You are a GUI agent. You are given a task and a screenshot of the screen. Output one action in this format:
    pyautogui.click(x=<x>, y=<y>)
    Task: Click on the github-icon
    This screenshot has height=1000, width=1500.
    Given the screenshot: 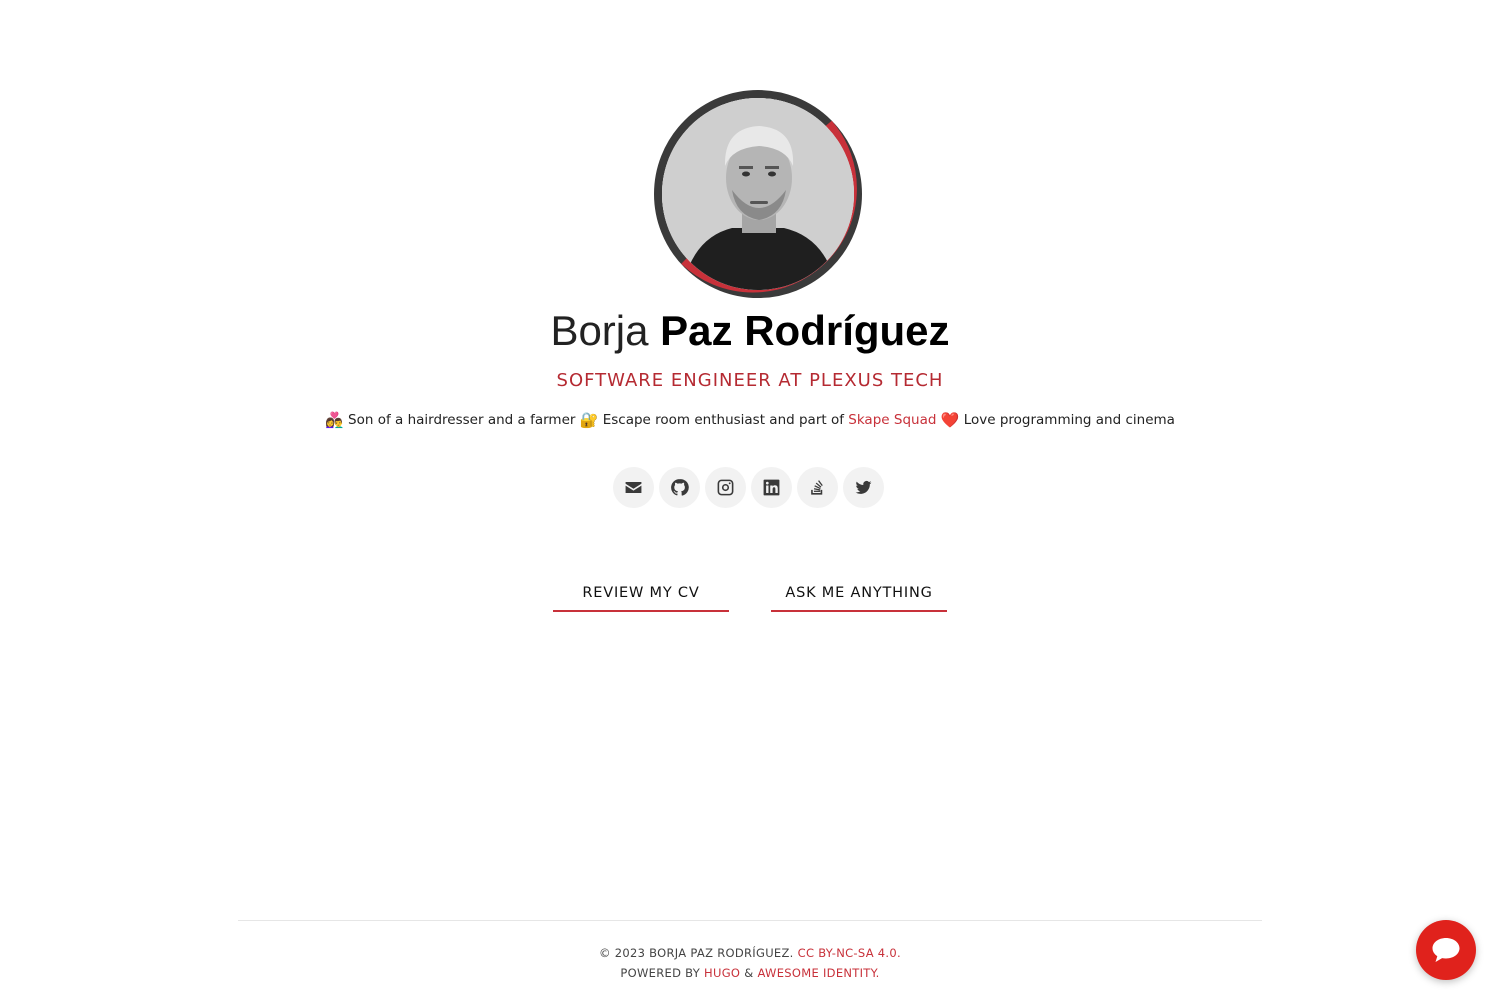 What is the action you would take?
    pyautogui.click(x=680, y=487)
    